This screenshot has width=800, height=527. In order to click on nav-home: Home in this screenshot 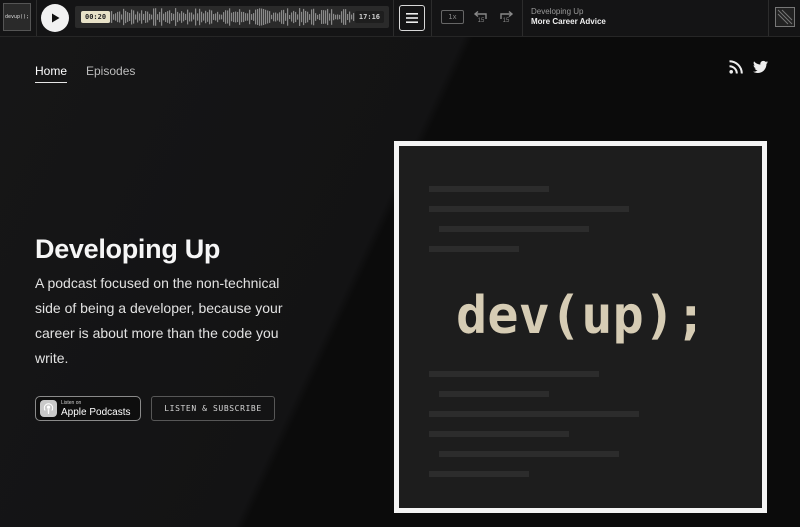, I will do `click(51, 73)`.